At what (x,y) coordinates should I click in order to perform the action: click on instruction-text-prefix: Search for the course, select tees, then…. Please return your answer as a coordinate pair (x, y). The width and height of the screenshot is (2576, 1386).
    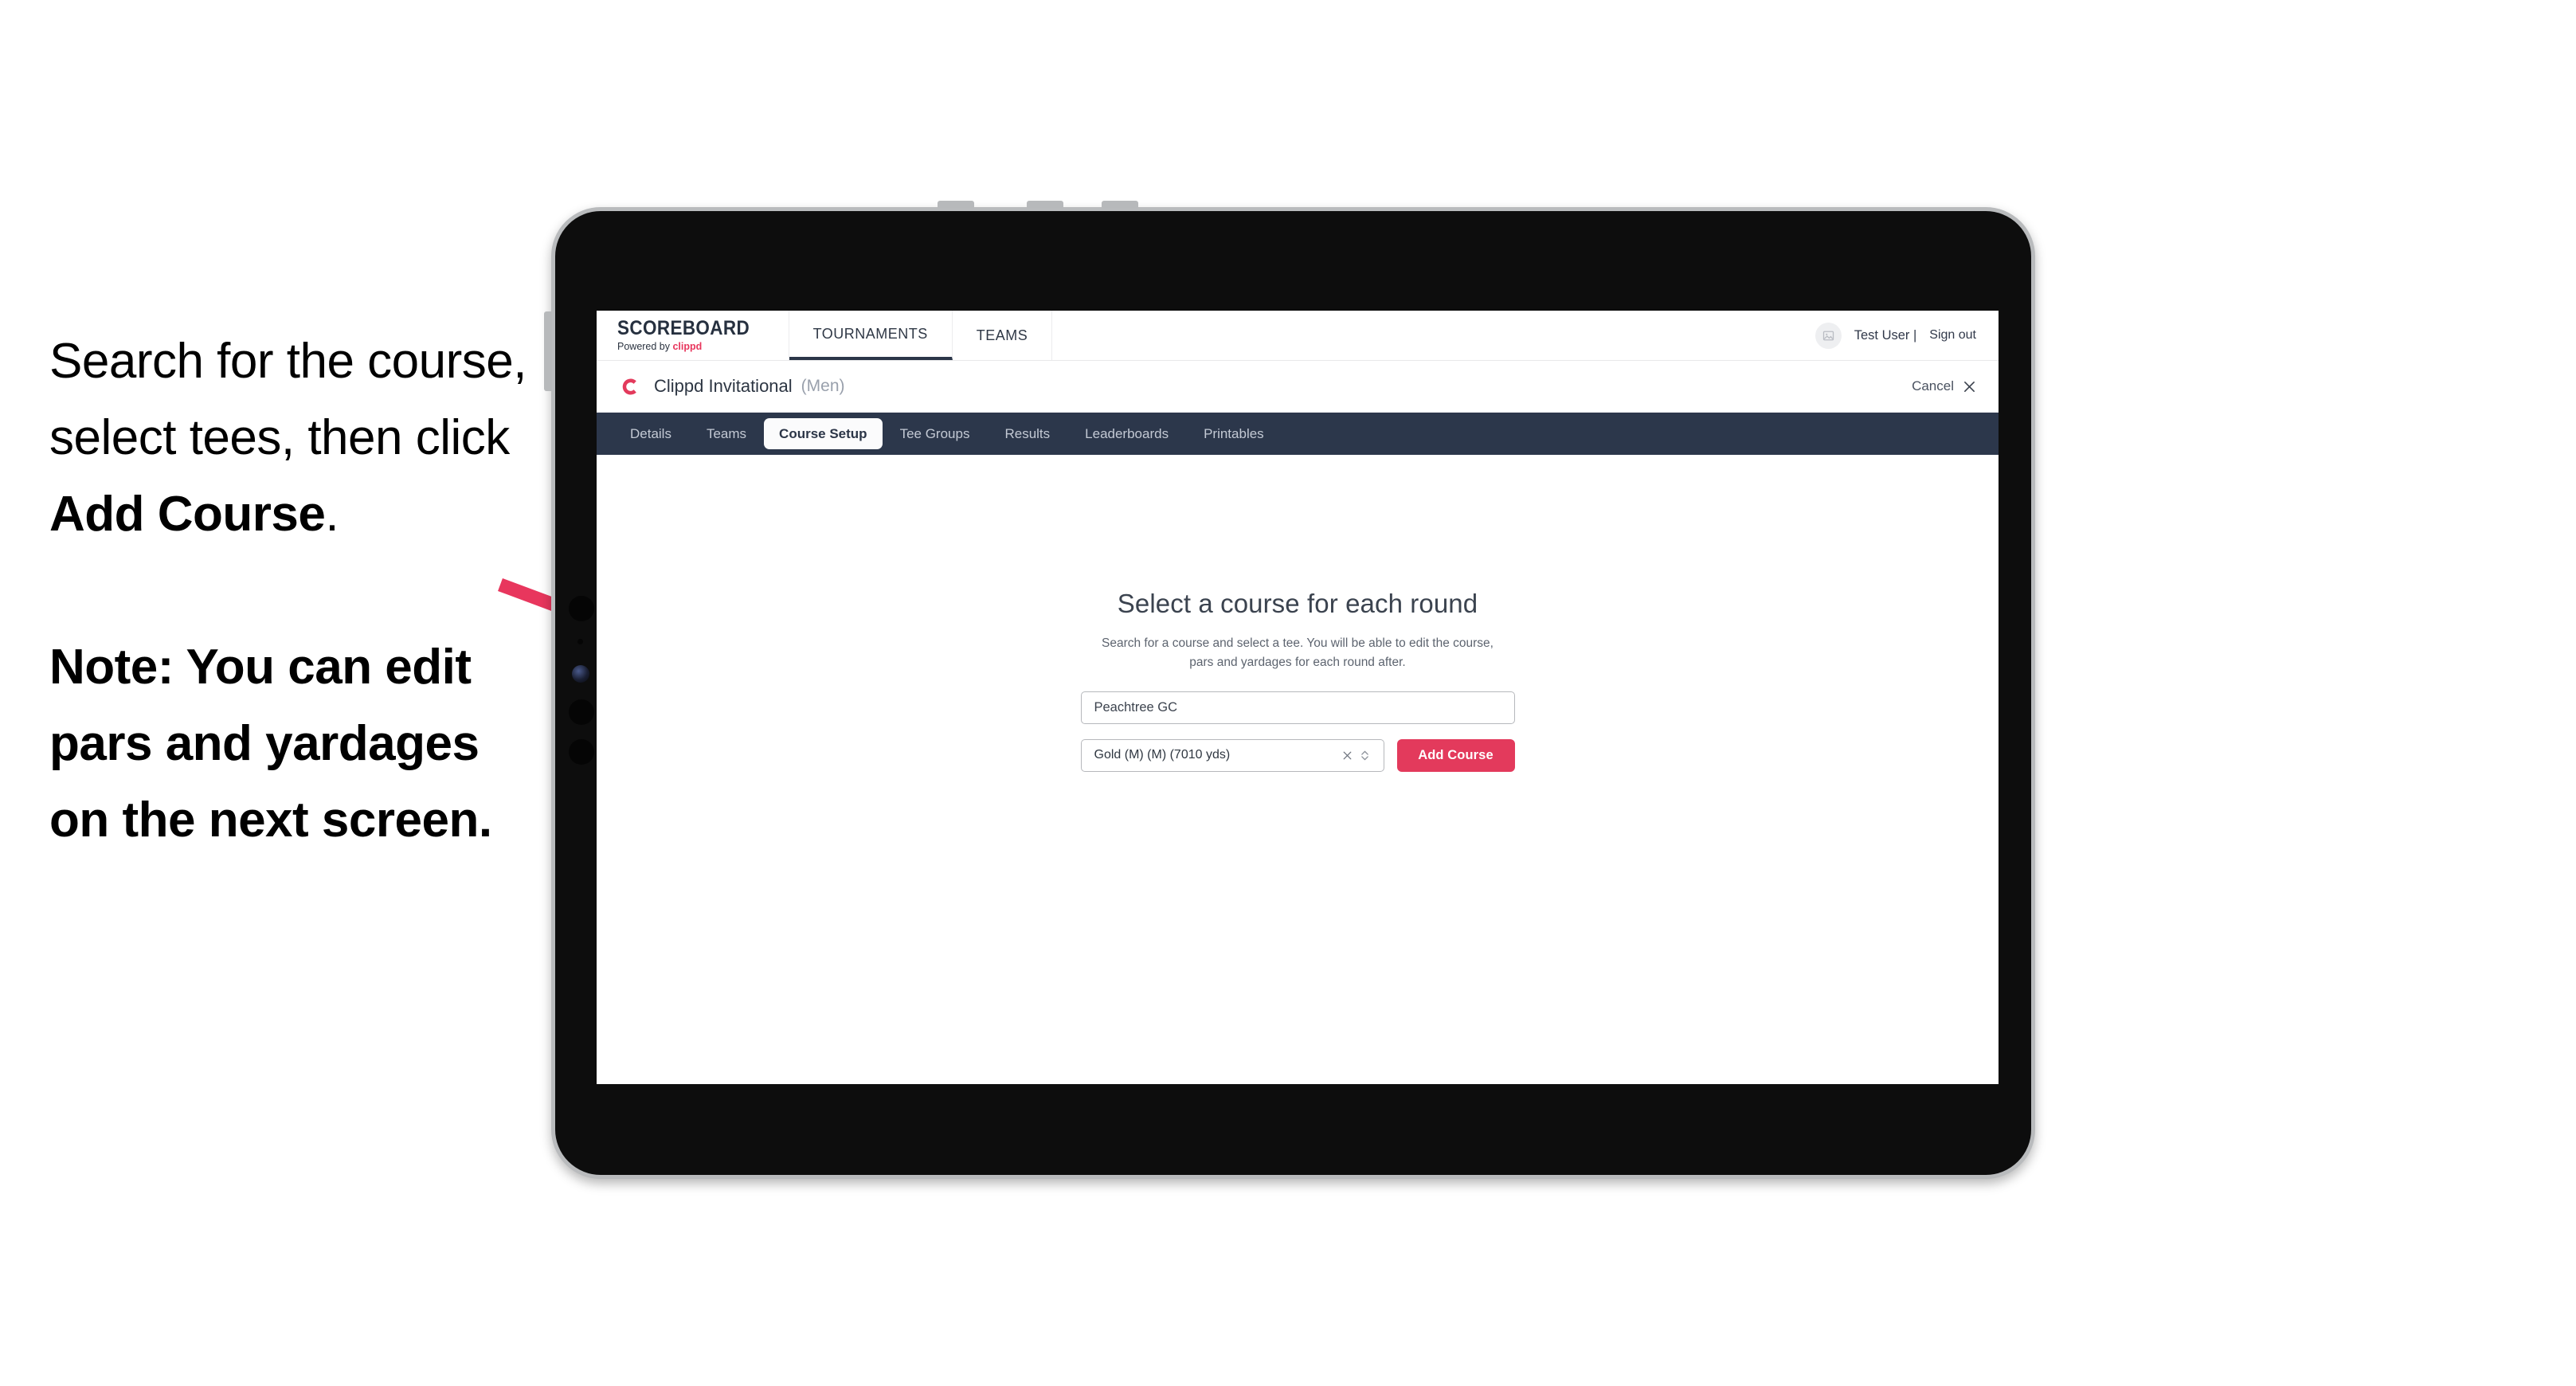
    Looking at the image, I should click on (288, 400).